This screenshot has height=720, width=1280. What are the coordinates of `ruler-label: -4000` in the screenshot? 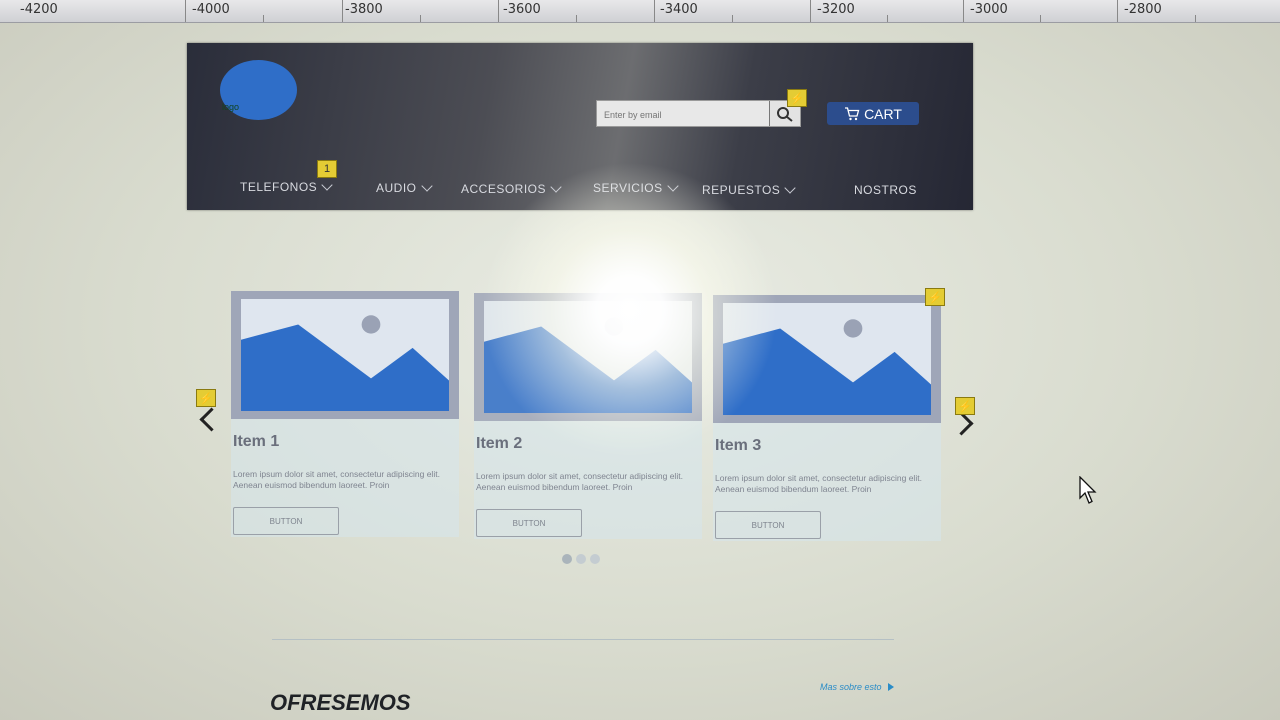 It's located at (211, 9).